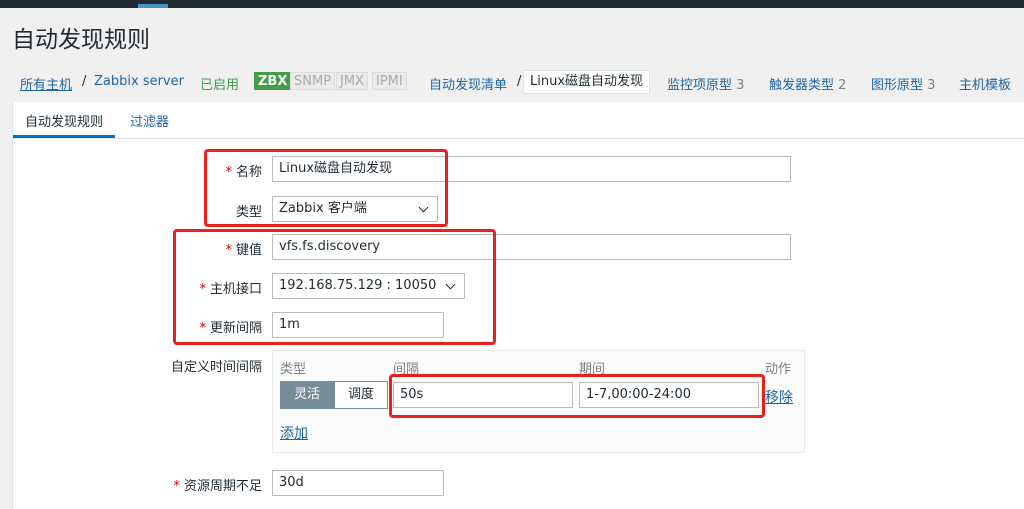 This screenshot has height=509, width=1024. What do you see at coordinates (273, 81) in the screenshot?
I see `availability-zbx-badge: ZBX` at bounding box center [273, 81].